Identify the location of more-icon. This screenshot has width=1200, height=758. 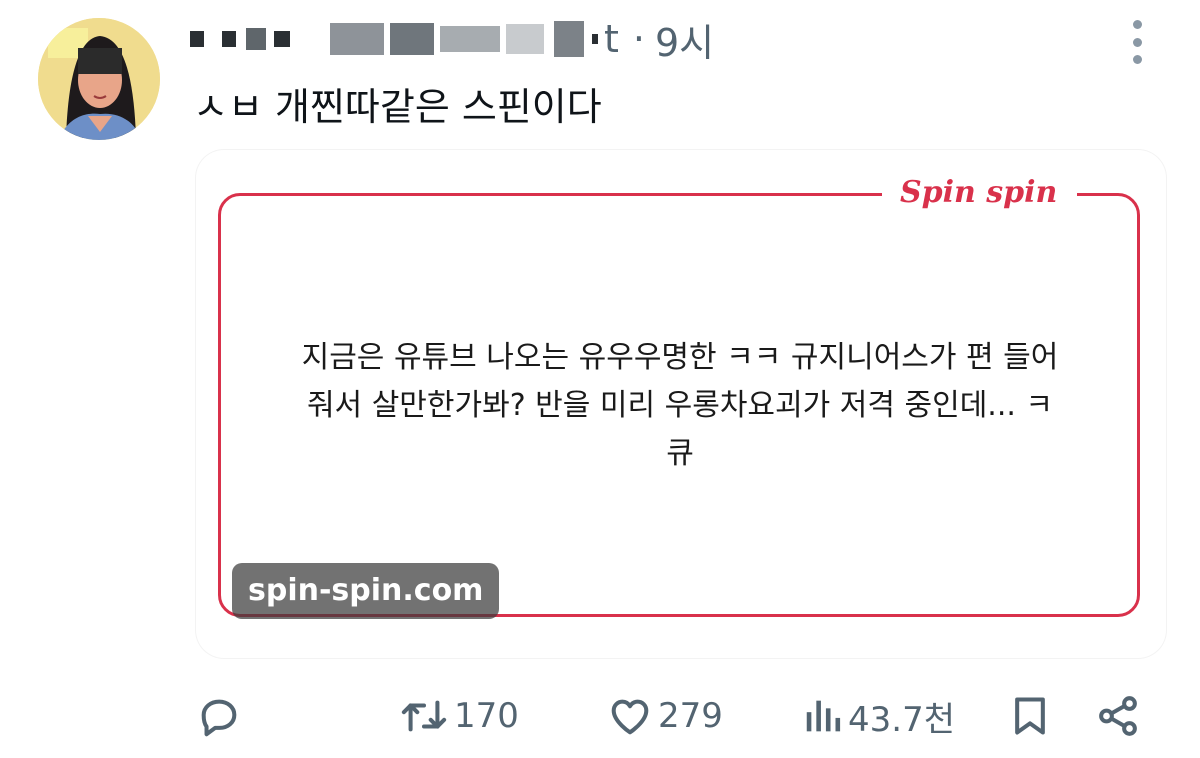
(1137, 42).